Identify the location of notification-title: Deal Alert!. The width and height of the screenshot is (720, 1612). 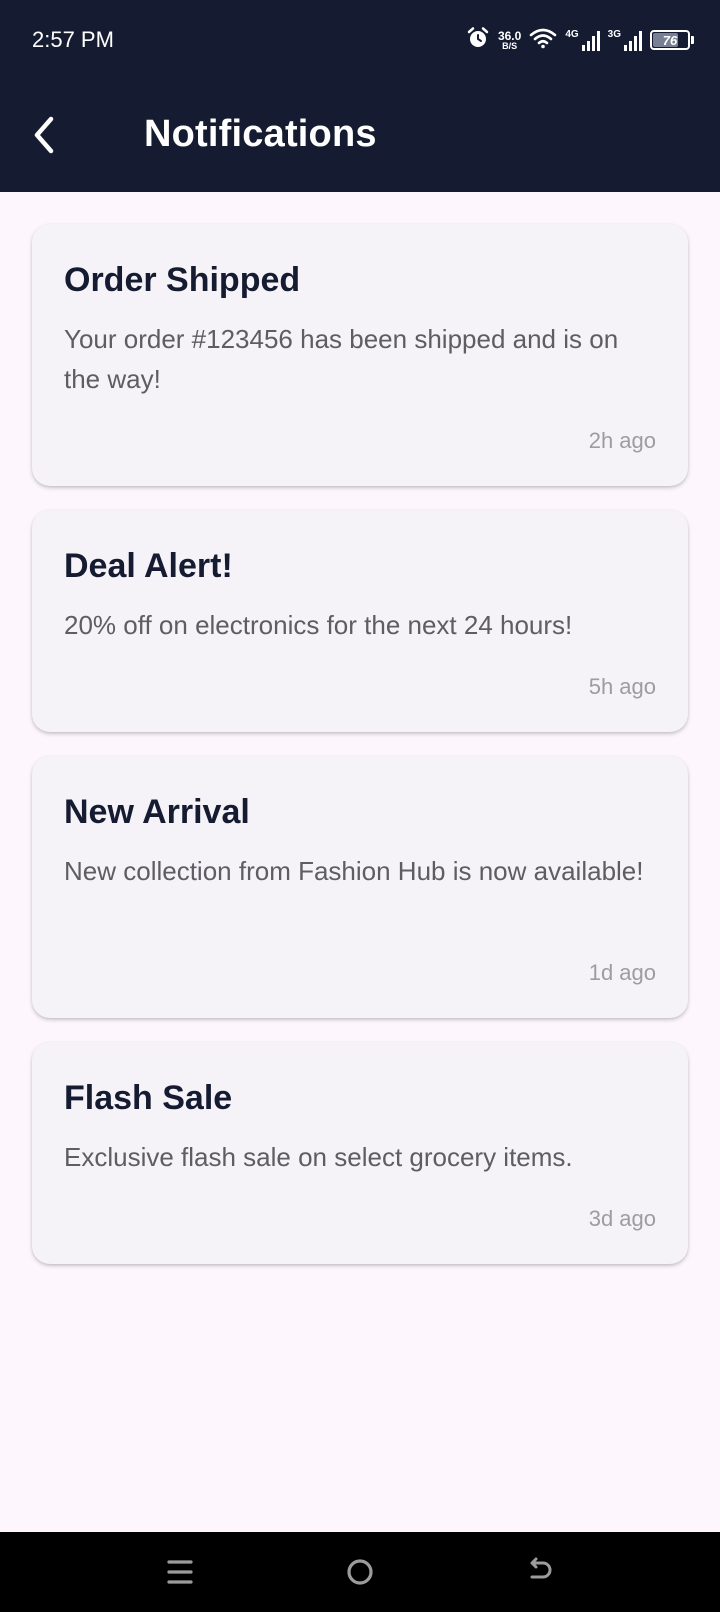
(148, 566).